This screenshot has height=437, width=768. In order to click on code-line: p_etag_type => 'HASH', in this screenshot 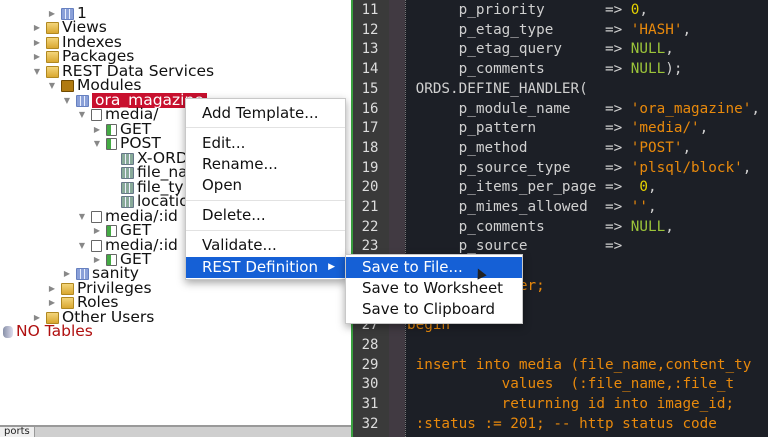, I will do `click(549, 31)`.